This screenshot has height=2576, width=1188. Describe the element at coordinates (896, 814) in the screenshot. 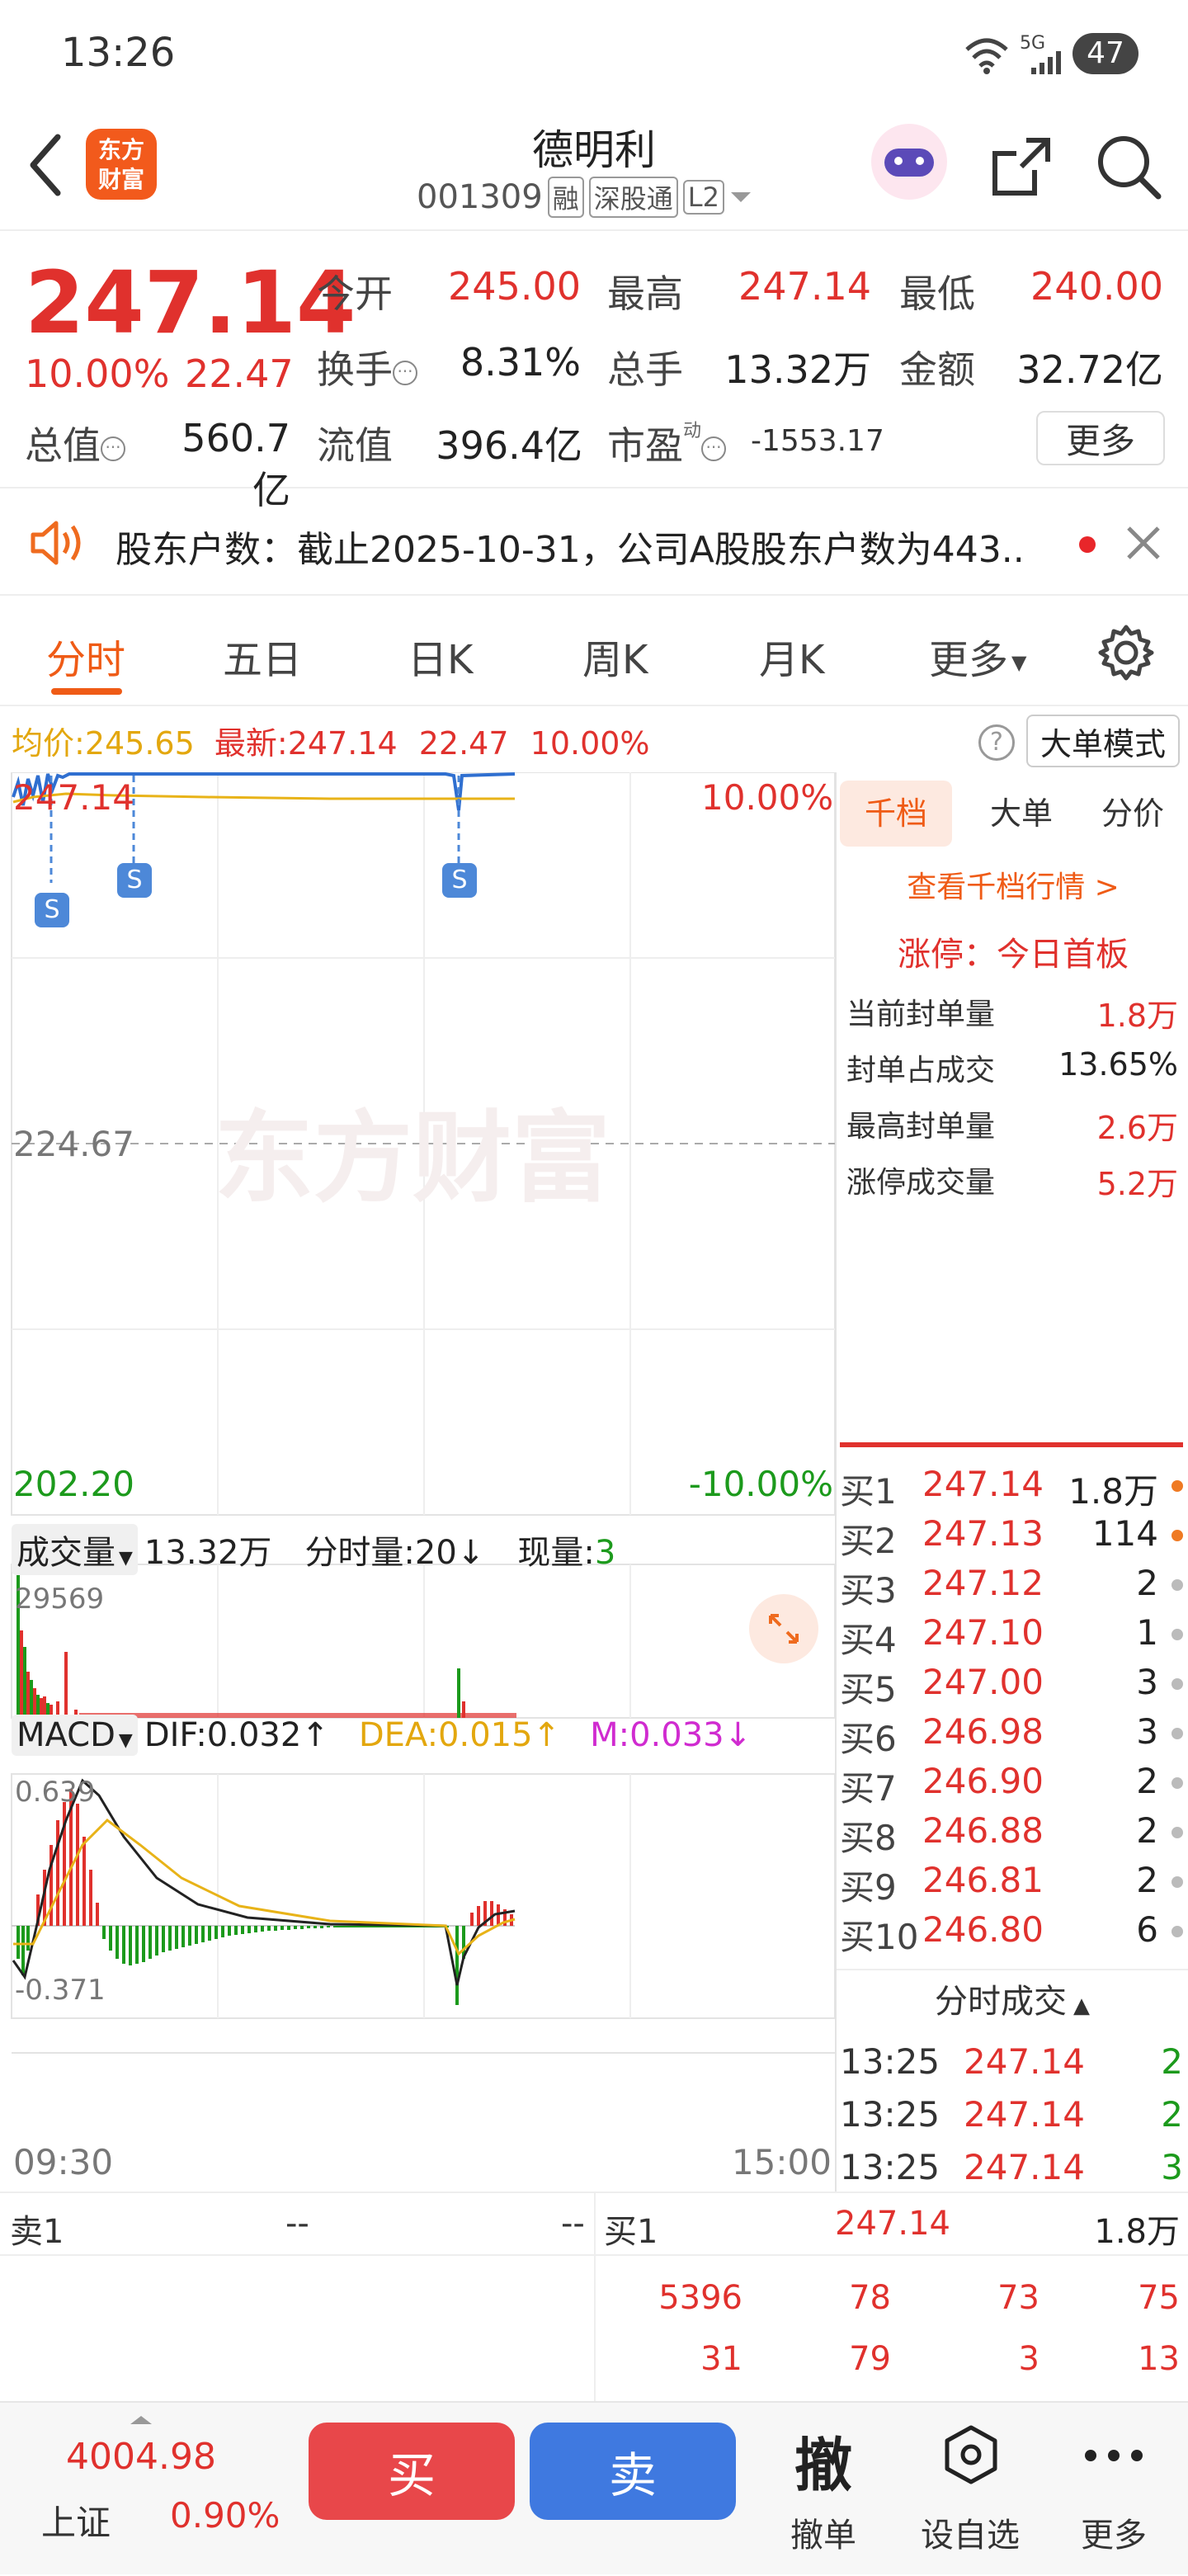

I see `tab-thousand-level: 千档` at that location.